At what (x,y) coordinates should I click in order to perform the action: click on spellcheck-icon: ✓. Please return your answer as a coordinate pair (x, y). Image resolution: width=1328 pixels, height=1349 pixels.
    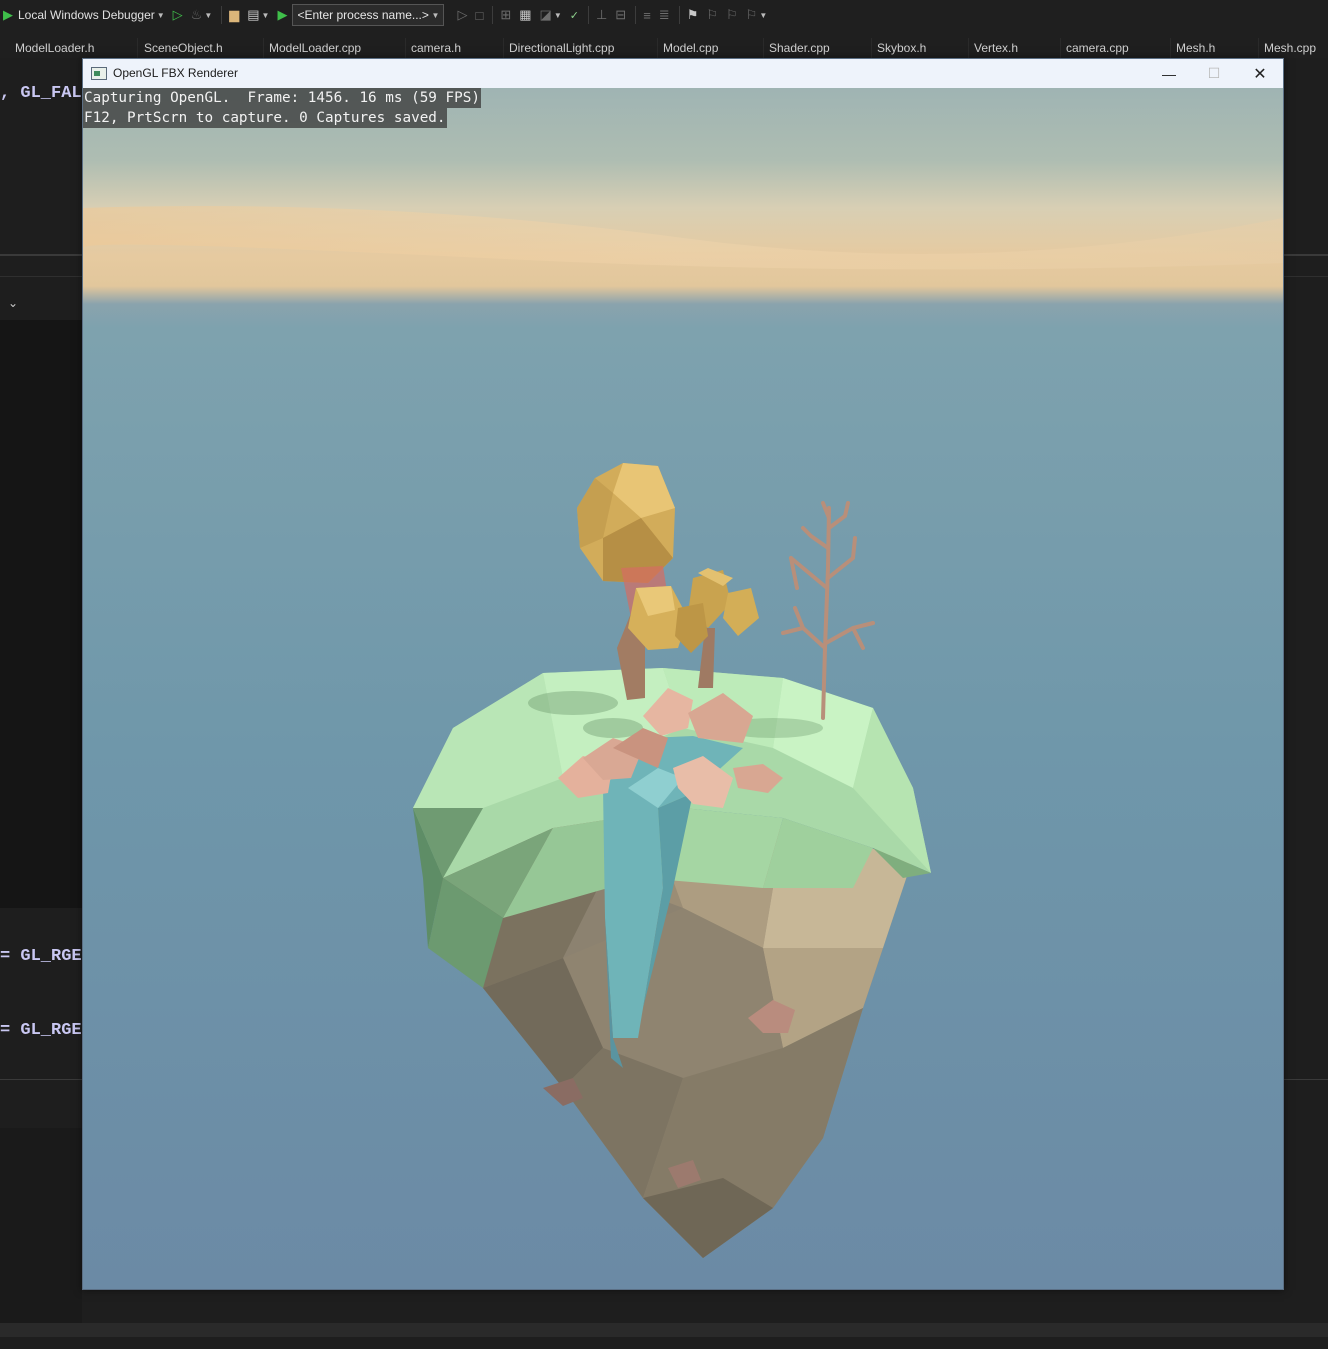
    Looking at the image, I should click on (574, 15).